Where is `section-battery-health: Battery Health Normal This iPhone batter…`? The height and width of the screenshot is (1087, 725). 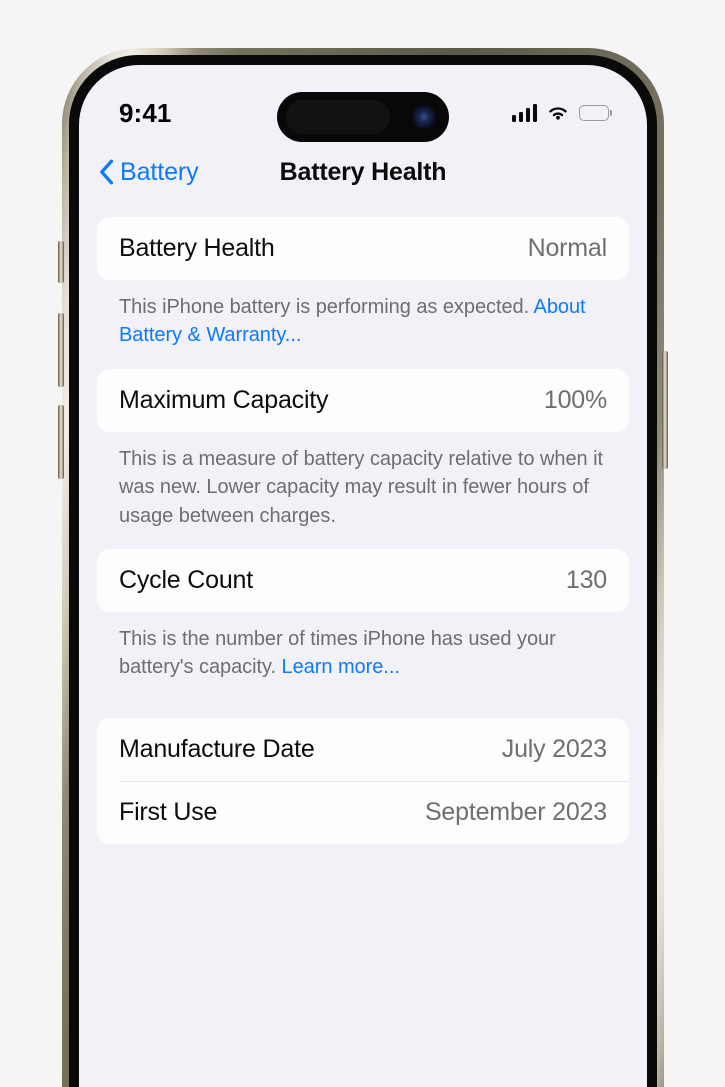 section-battery-health: Battery Health Normal This iPhone batter… is located at coordinates (363, 293).